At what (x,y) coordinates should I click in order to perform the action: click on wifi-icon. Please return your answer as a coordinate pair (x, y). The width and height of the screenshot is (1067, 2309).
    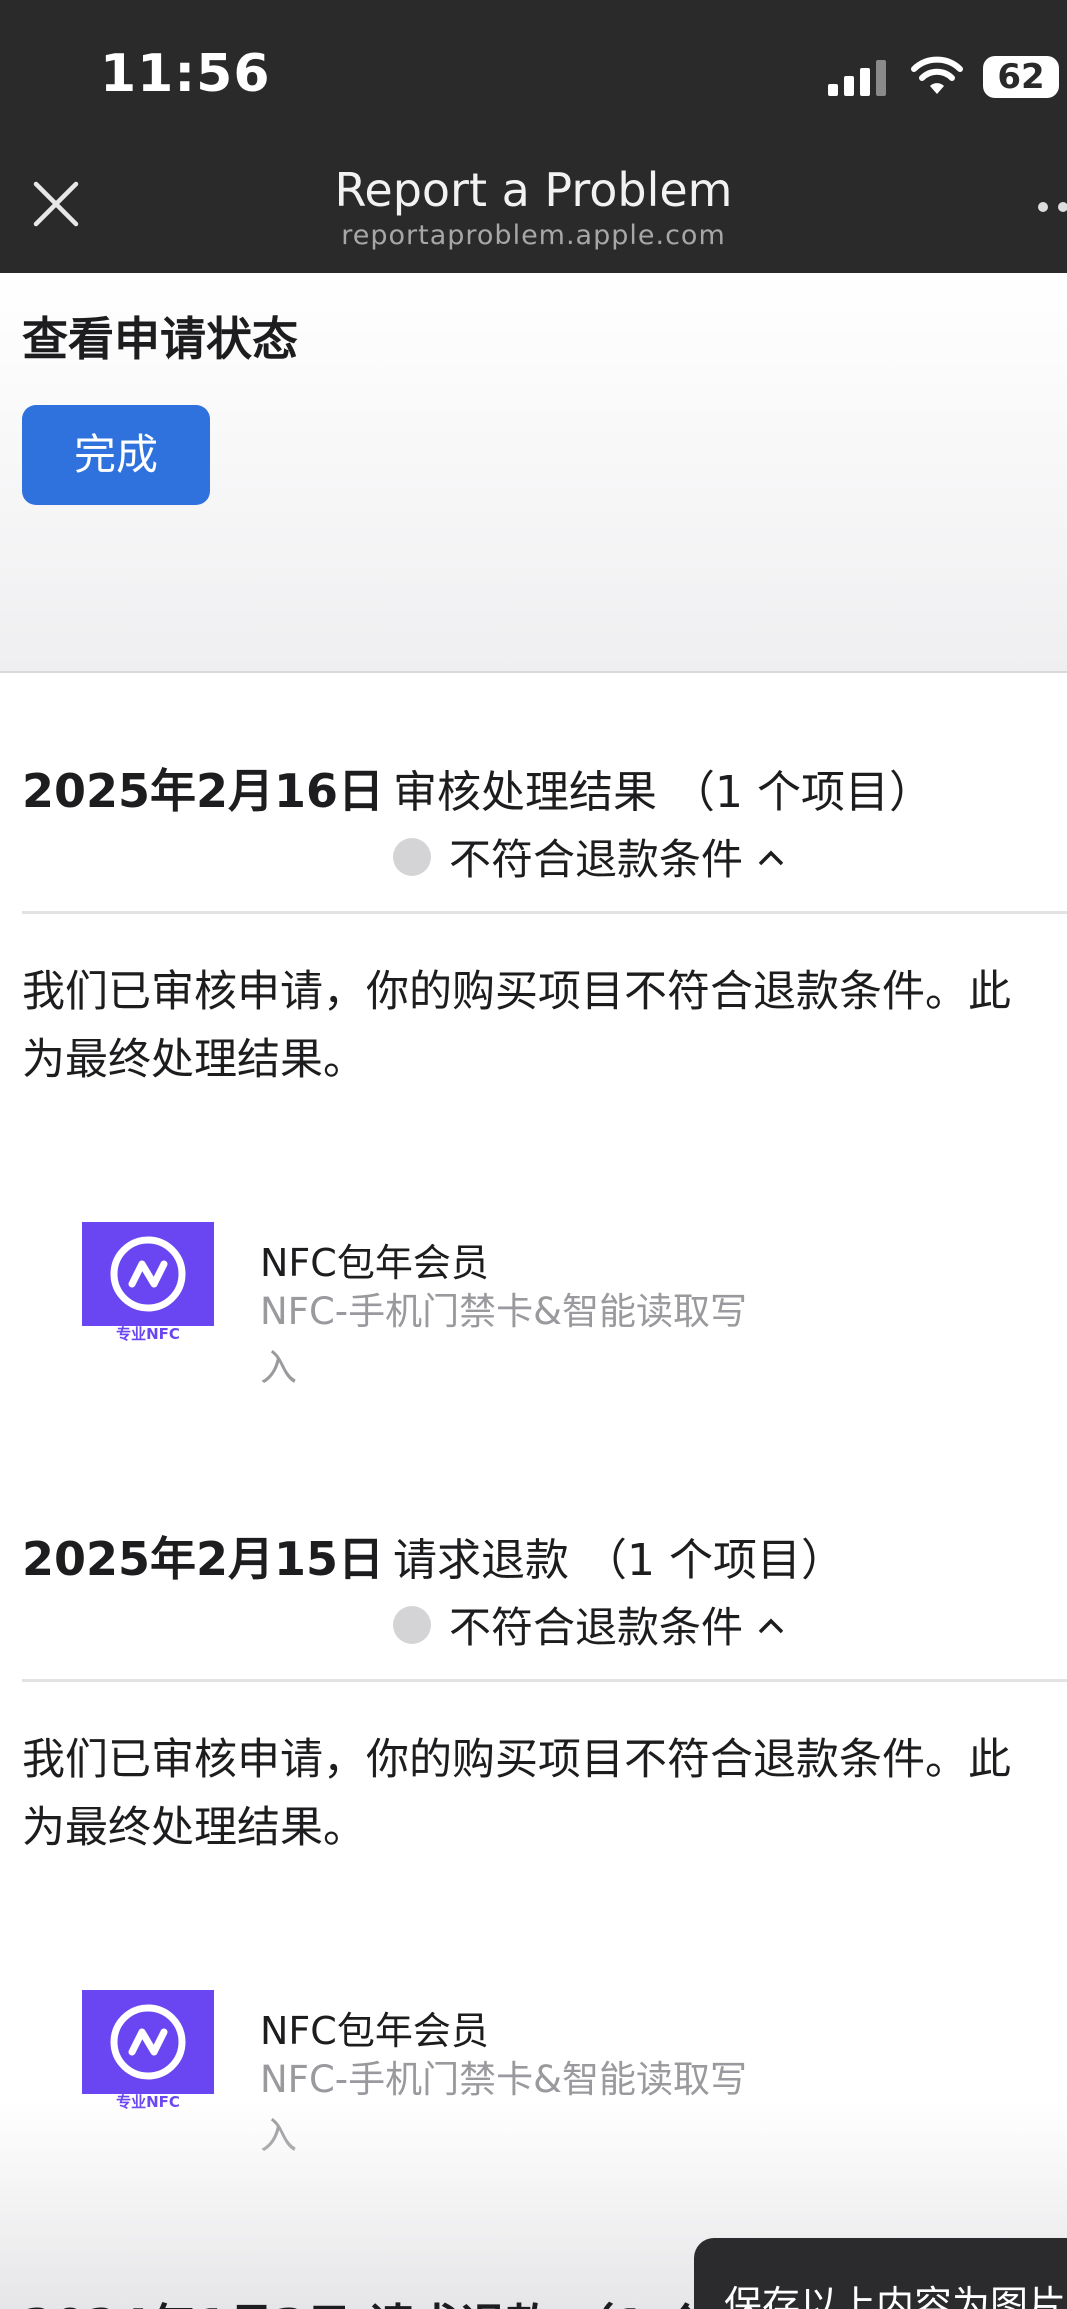
    Looking at the image, I should click on (937, 75).